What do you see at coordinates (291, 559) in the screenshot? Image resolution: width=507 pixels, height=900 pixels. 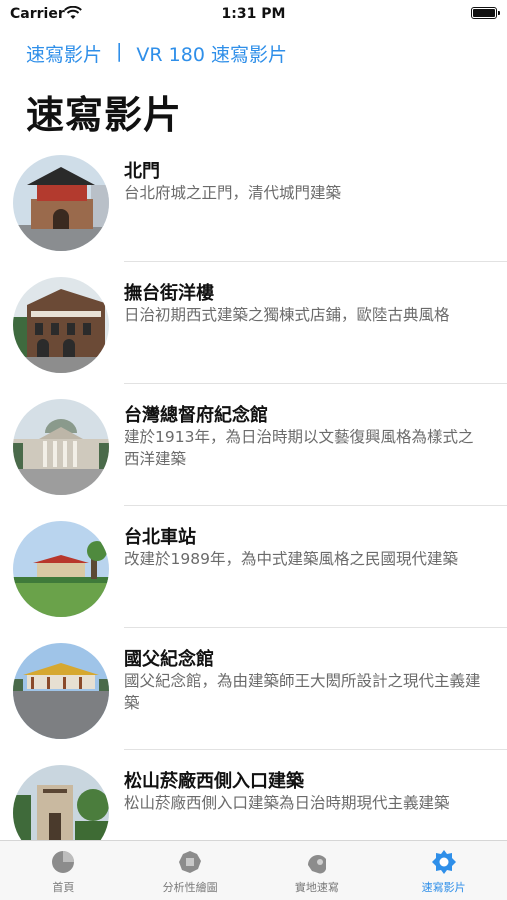 I see `item-description: 改建於1989年，為中式建築風格之民國現代建築` at bounding box center [291, 559].